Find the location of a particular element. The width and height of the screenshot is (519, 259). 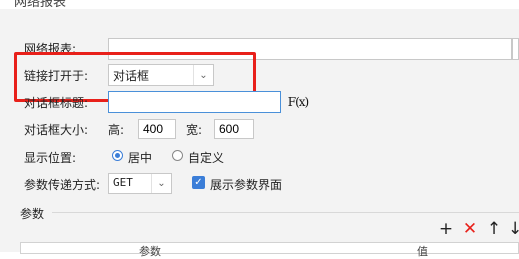

position-label: 显示位置: is located at coordinates (50, 158).